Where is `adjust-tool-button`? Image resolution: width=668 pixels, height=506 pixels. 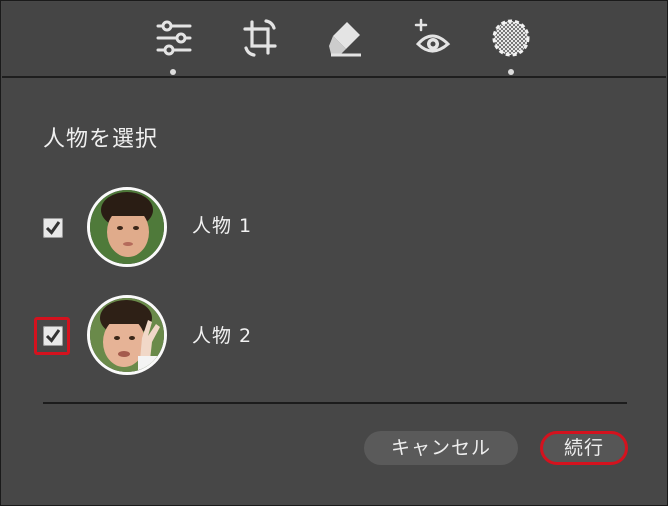 adjust-tool-button is located at coordinates (173, 44).